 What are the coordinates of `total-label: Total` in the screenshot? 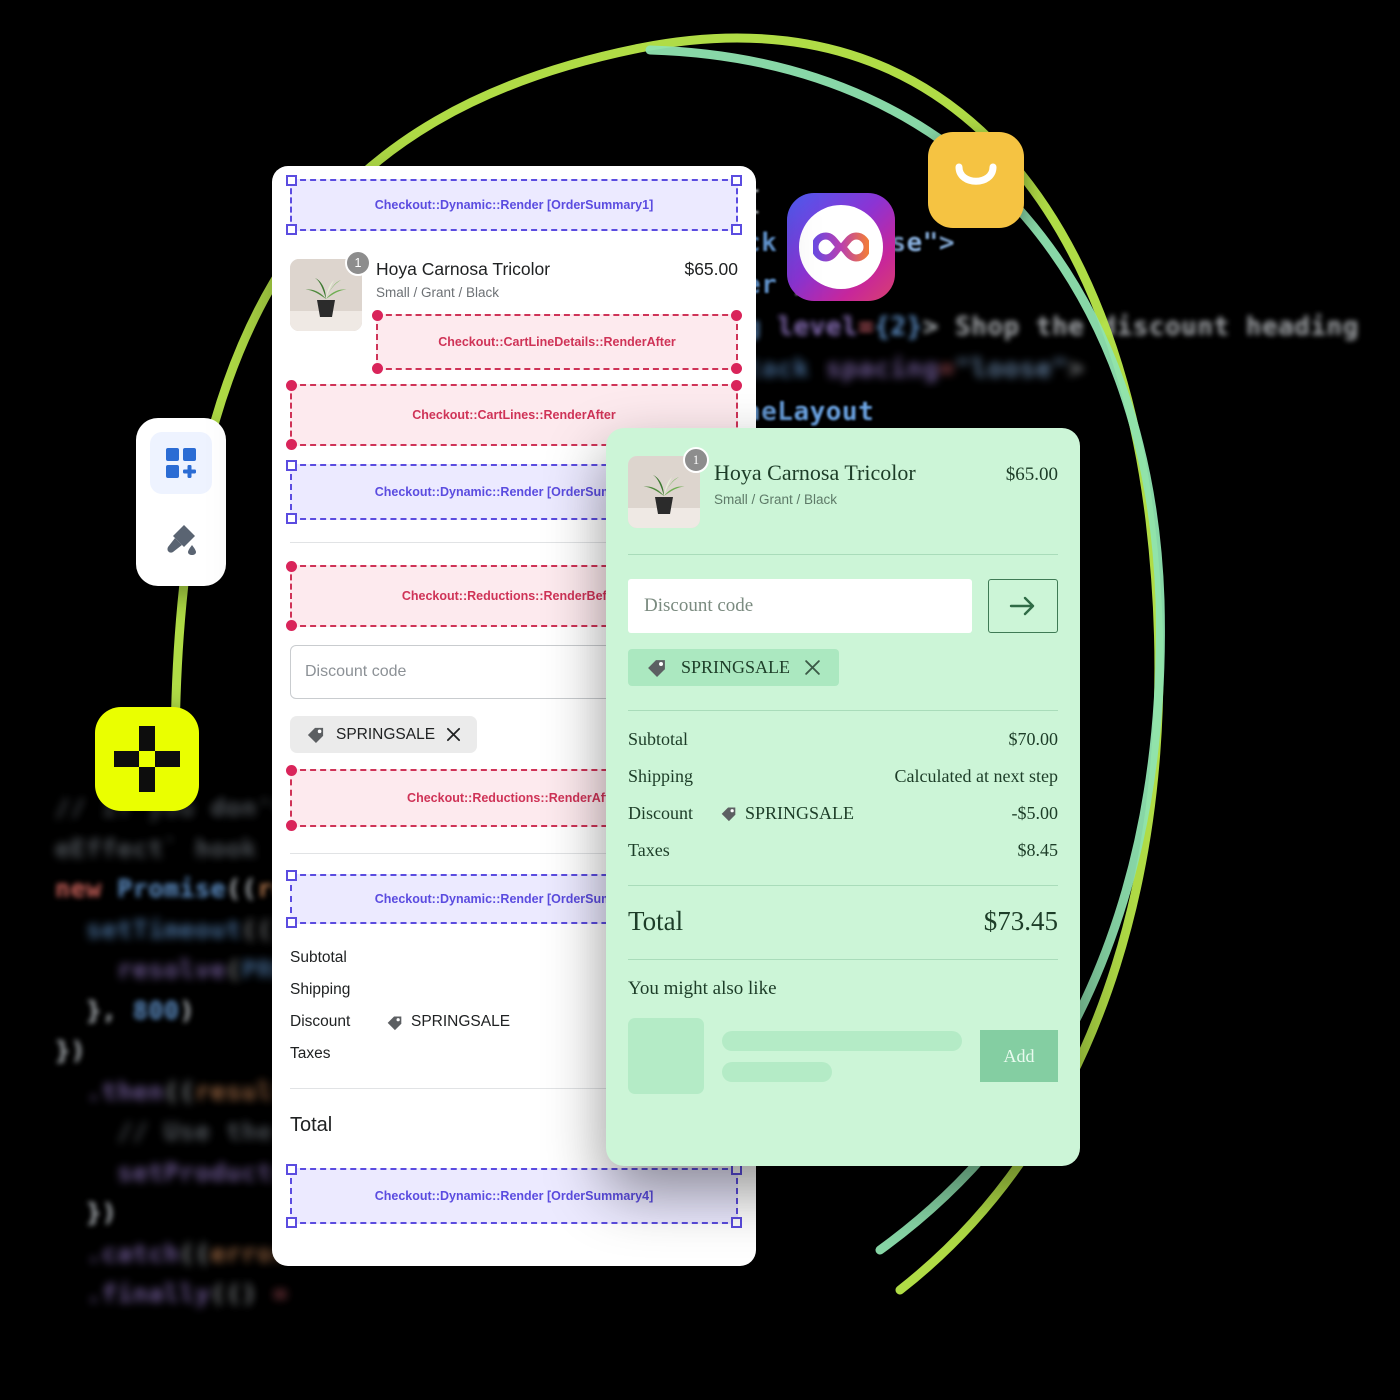 It's located at (656, 921).